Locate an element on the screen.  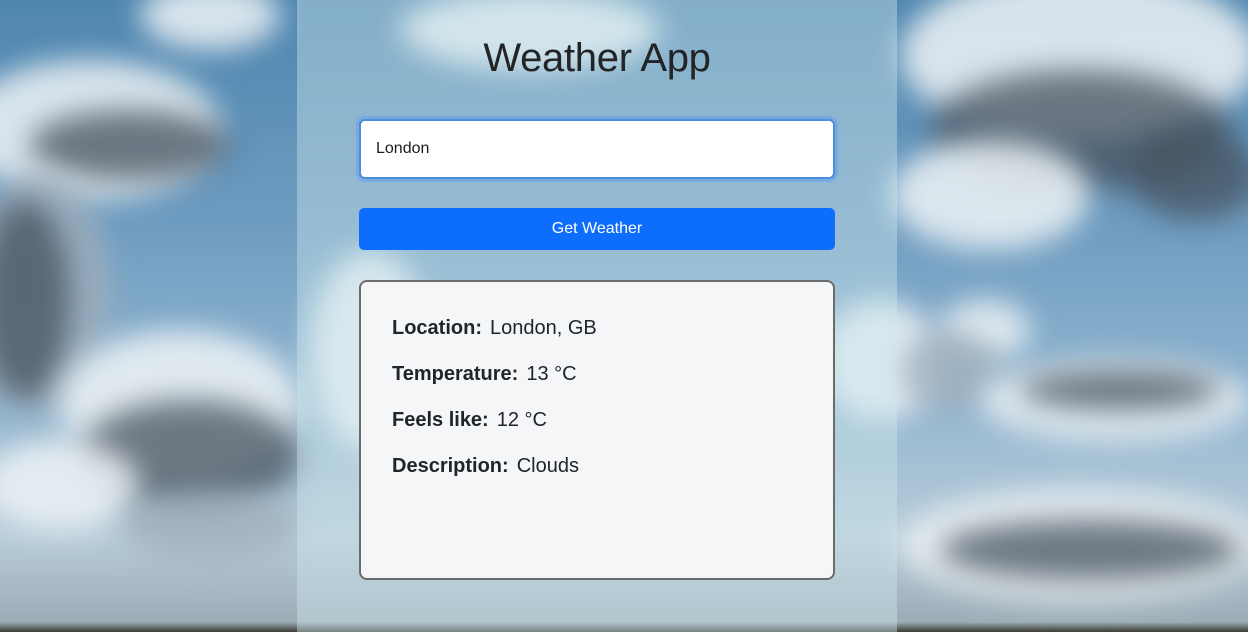
feels-like-value: 12 °C is located at coordinates (521, 420).